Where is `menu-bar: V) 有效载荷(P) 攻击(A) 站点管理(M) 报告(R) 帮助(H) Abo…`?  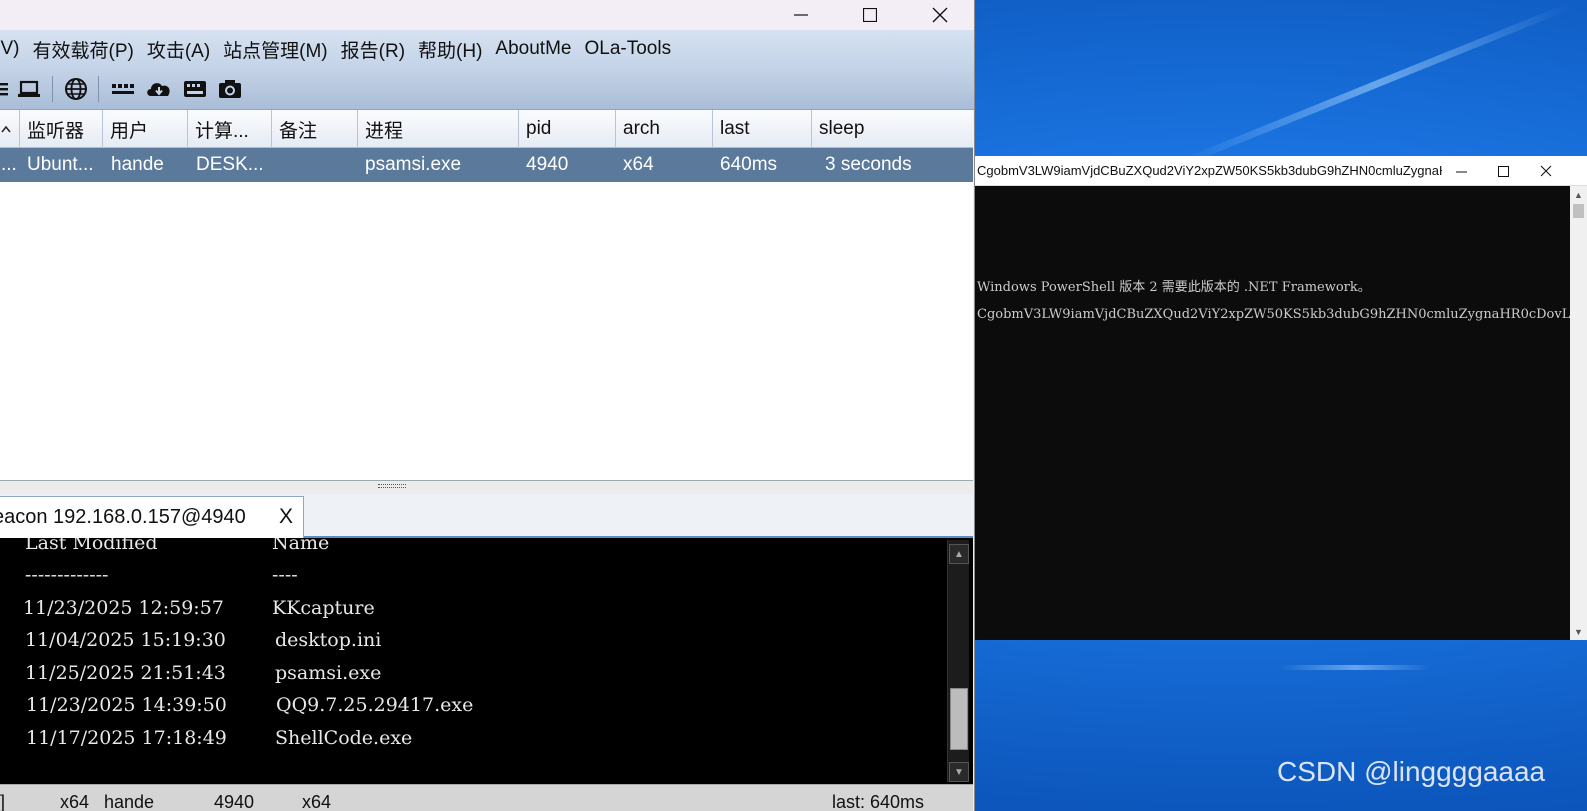 menu-bar: V) 有效载荷(P) 攻击(A) 站点管理(M) 报告(R) 帮助(H) Abo… is located at coordinates (487, 49).